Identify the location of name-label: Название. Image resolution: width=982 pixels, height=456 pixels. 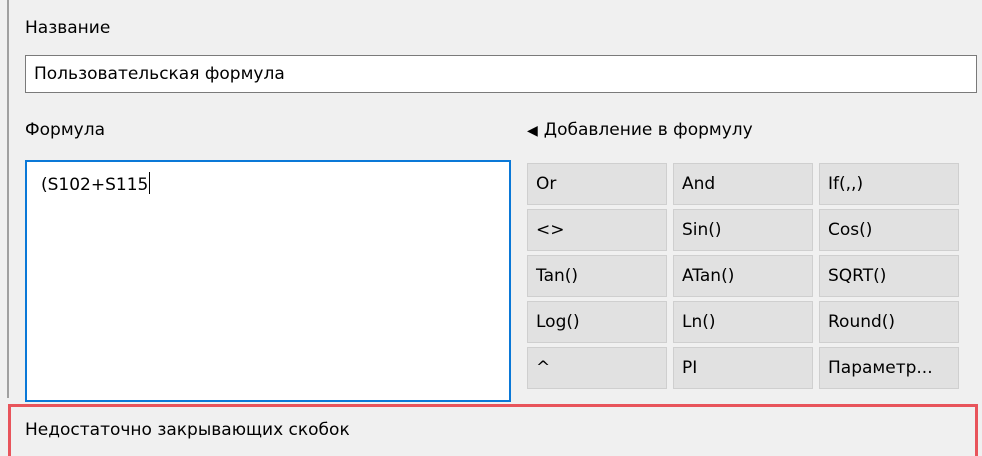
(68, 28).